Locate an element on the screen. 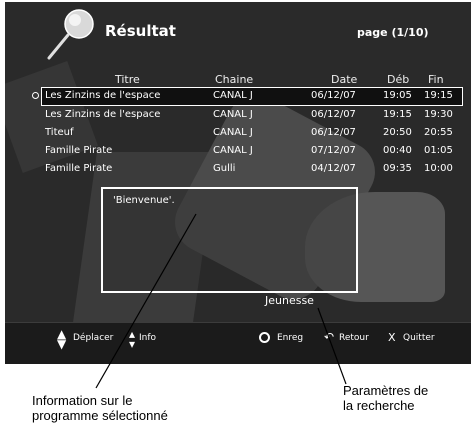  row-date: 04/12/07 is located at coordinates (333, 168).